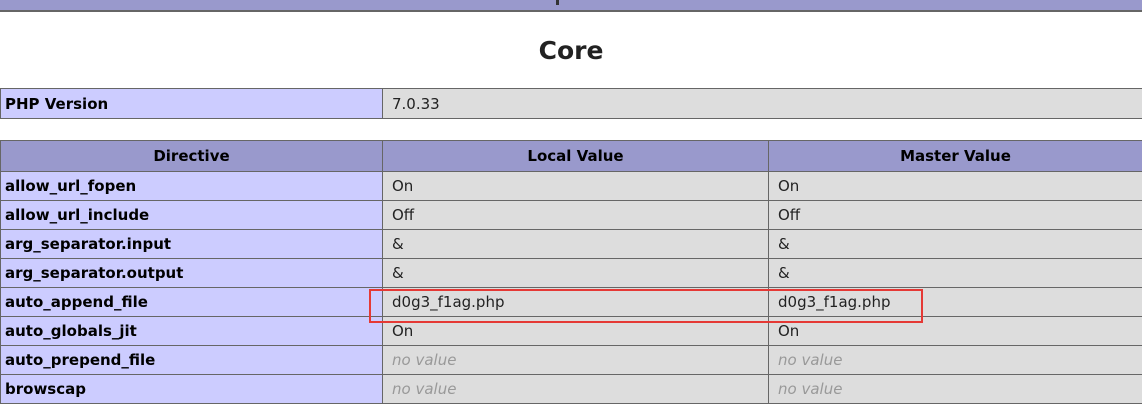 The image size is (1142, 417). What do you see at coordinates (191, 273) in the screenshot?
I see `directive-name: arg_separator.output` at bounding box center [191, 273].